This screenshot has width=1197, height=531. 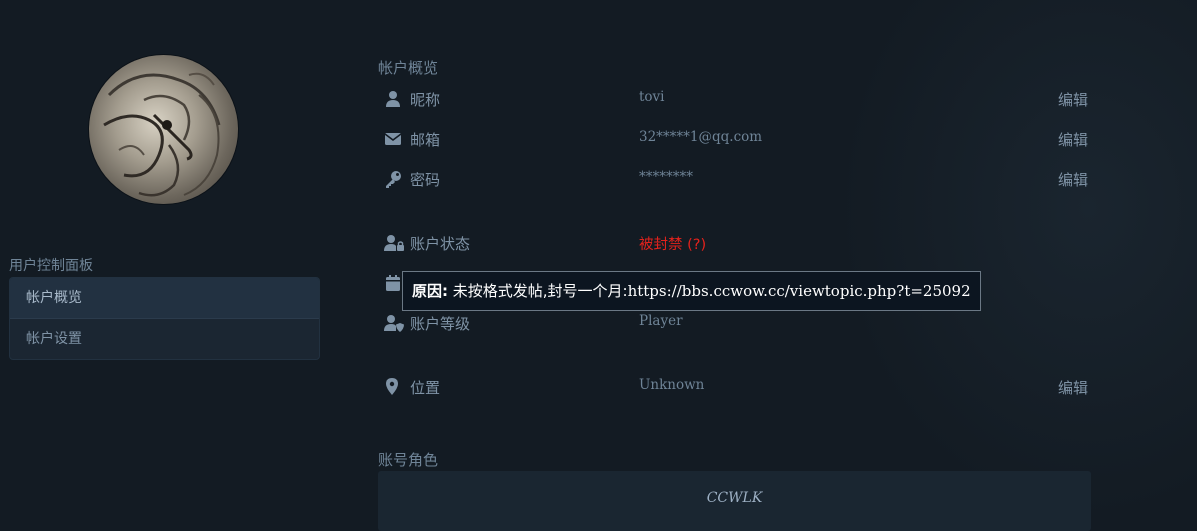 What do you see at coordinates (394, 387) in the screenshot?
I see `map-marker-icon` at bounding box center [394, 387].